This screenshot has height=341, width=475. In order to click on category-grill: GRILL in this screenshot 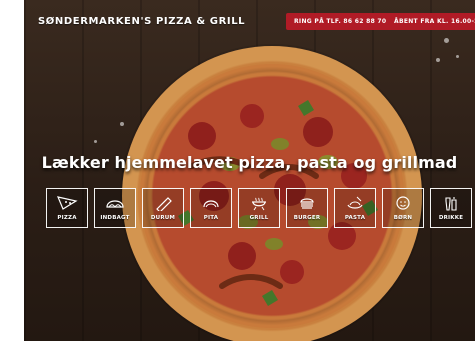, I will do `click(259, 208)`.